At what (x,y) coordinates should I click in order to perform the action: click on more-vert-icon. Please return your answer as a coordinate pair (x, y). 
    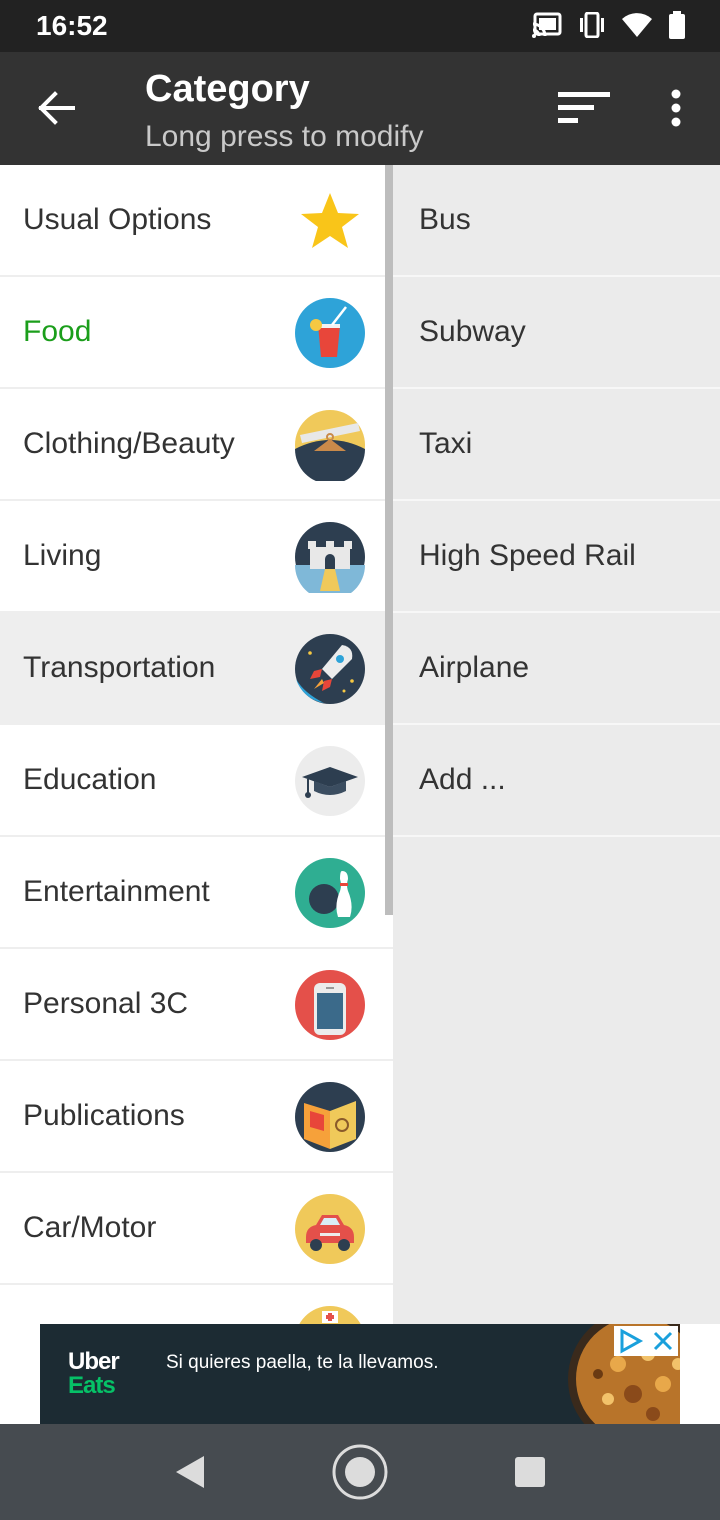
    Looking at the image, I should click on (676, 108).